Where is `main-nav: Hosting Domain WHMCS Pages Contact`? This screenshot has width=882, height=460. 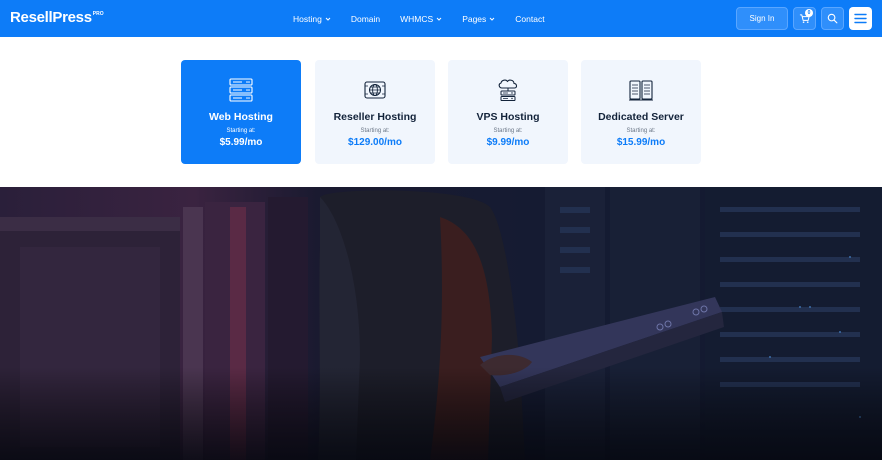 main-nav: Hosting Domain WHMCS Pages Contact is located at coordinates (429, 18).